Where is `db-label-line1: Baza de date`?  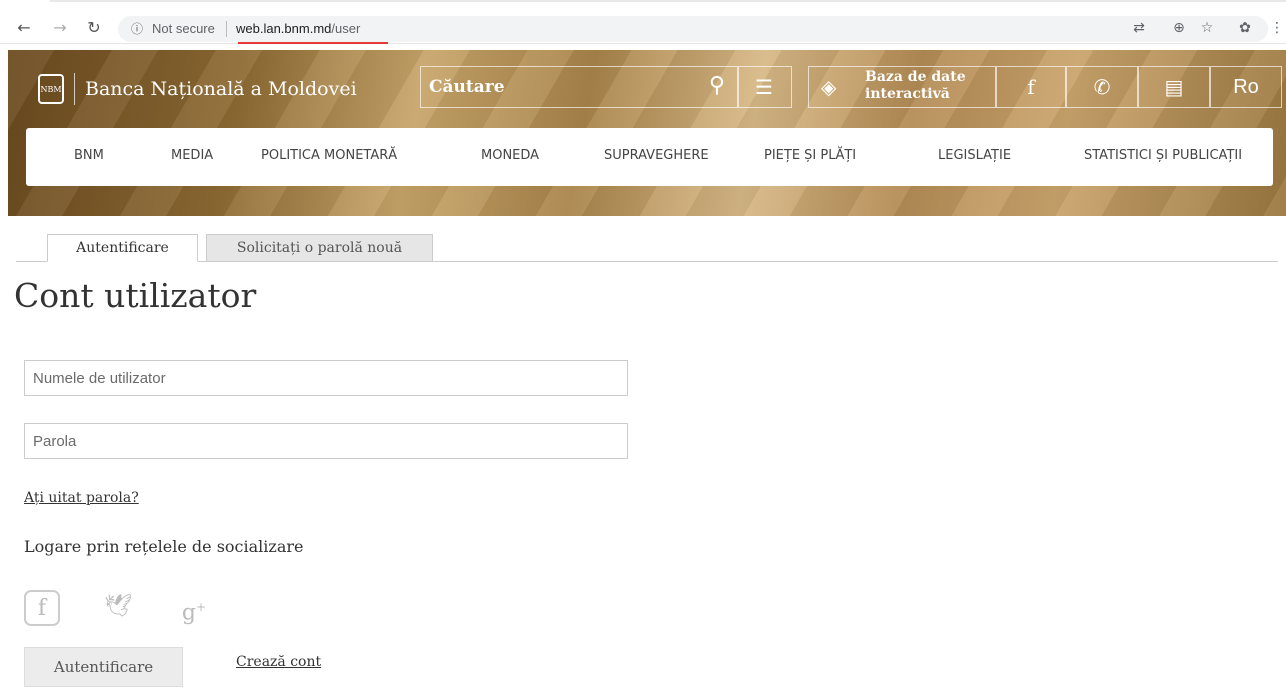 db-label-line1: Baza de date is located at coordinates (915, 77).